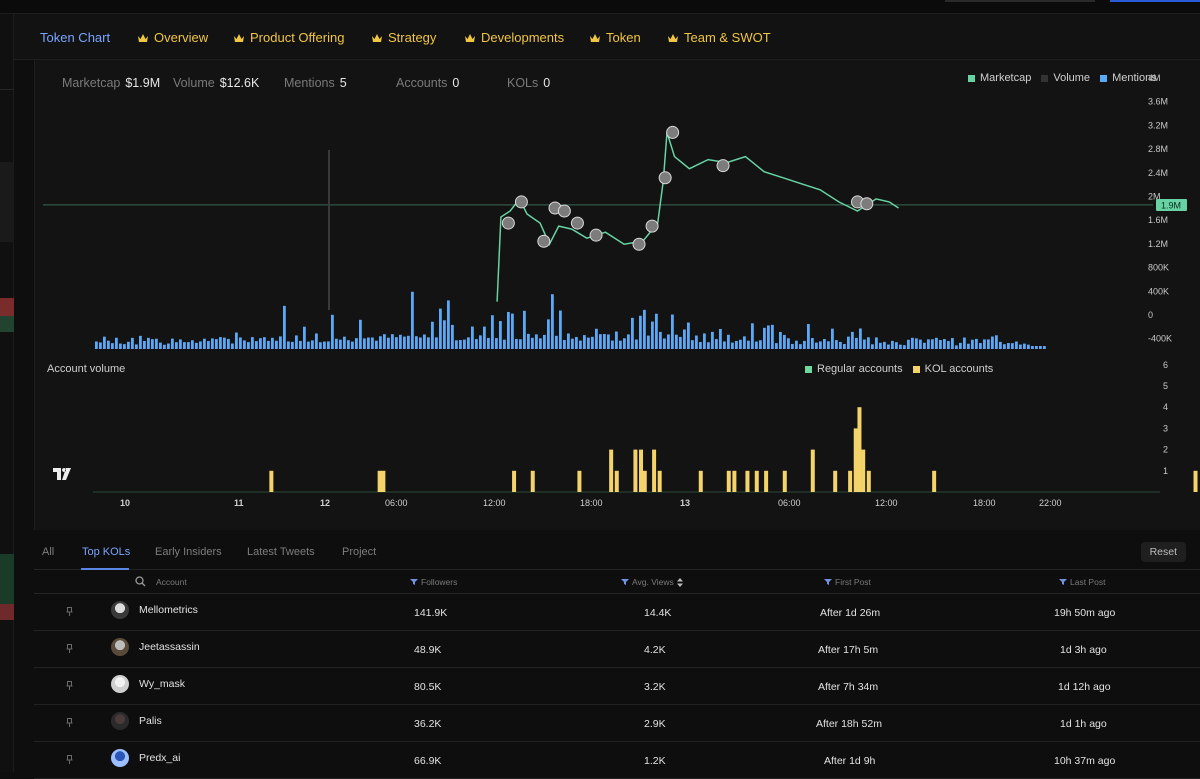  Describe the element at coordinates (1154, 78) in the screenshot. I see `y-axis-tick-label: 4M` at that location.